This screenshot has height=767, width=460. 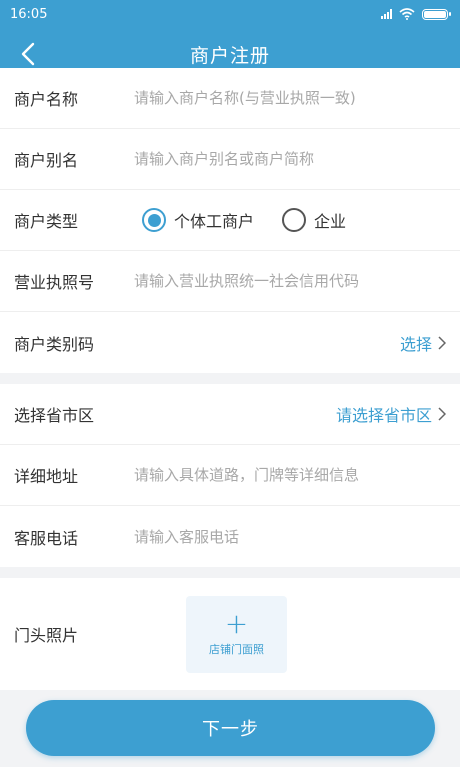 I want to click on category-code-select: 选择, so click(x=423, y=343).